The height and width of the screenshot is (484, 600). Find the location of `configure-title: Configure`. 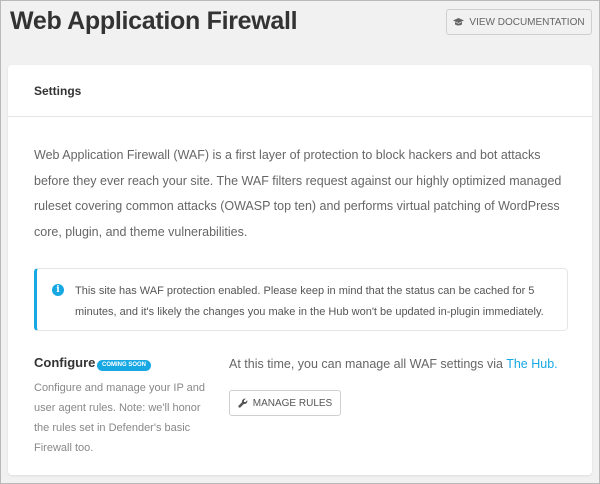

configure-title: Configure is located at coordinates (65, 362).